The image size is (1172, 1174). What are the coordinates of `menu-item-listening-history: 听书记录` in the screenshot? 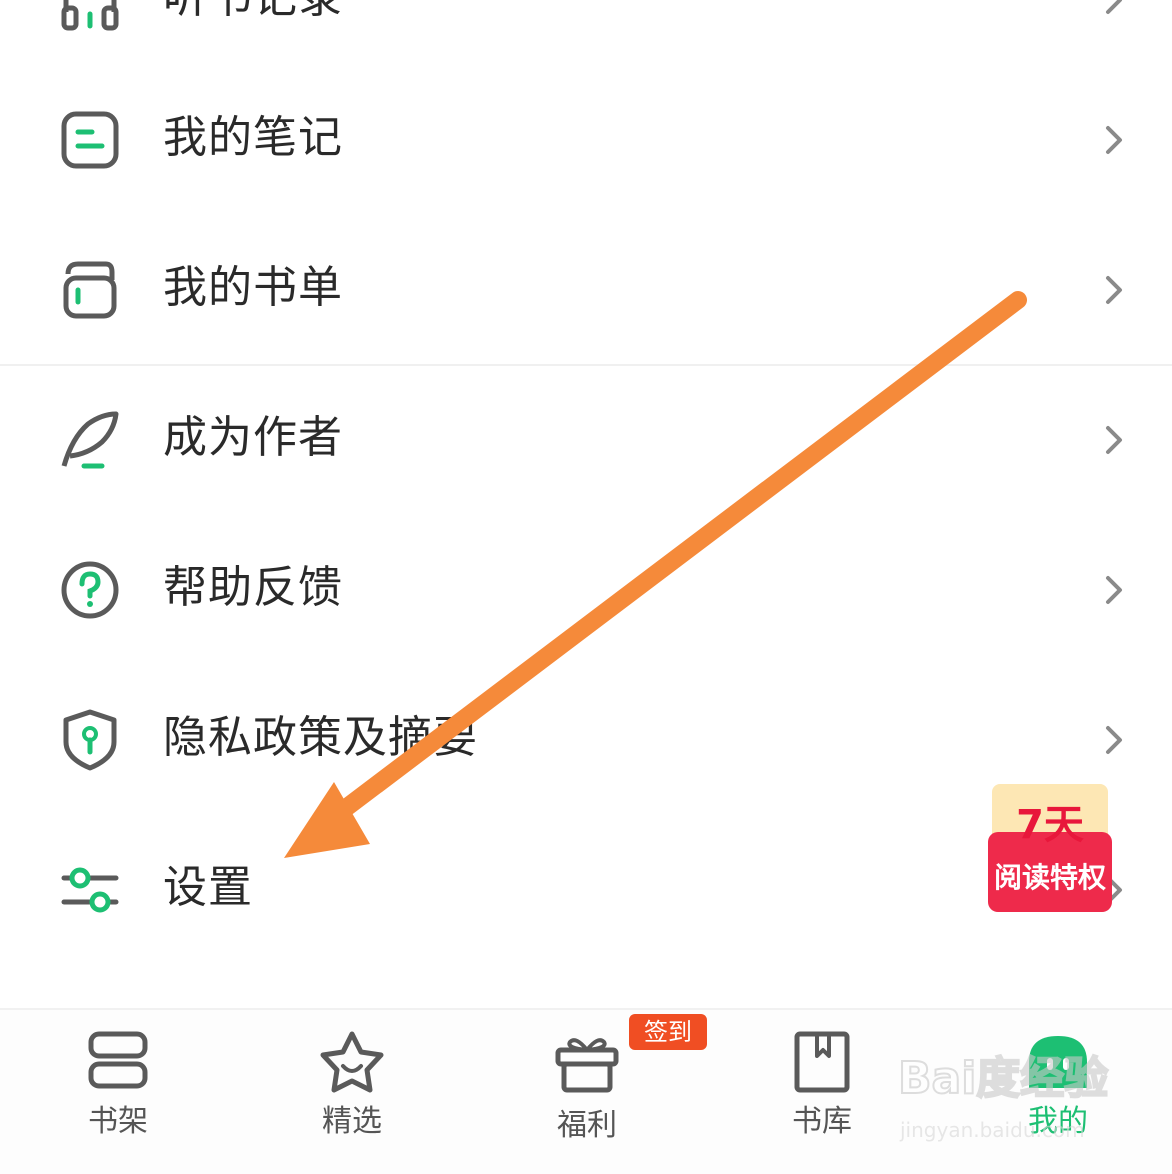 It's located at (586, 37).